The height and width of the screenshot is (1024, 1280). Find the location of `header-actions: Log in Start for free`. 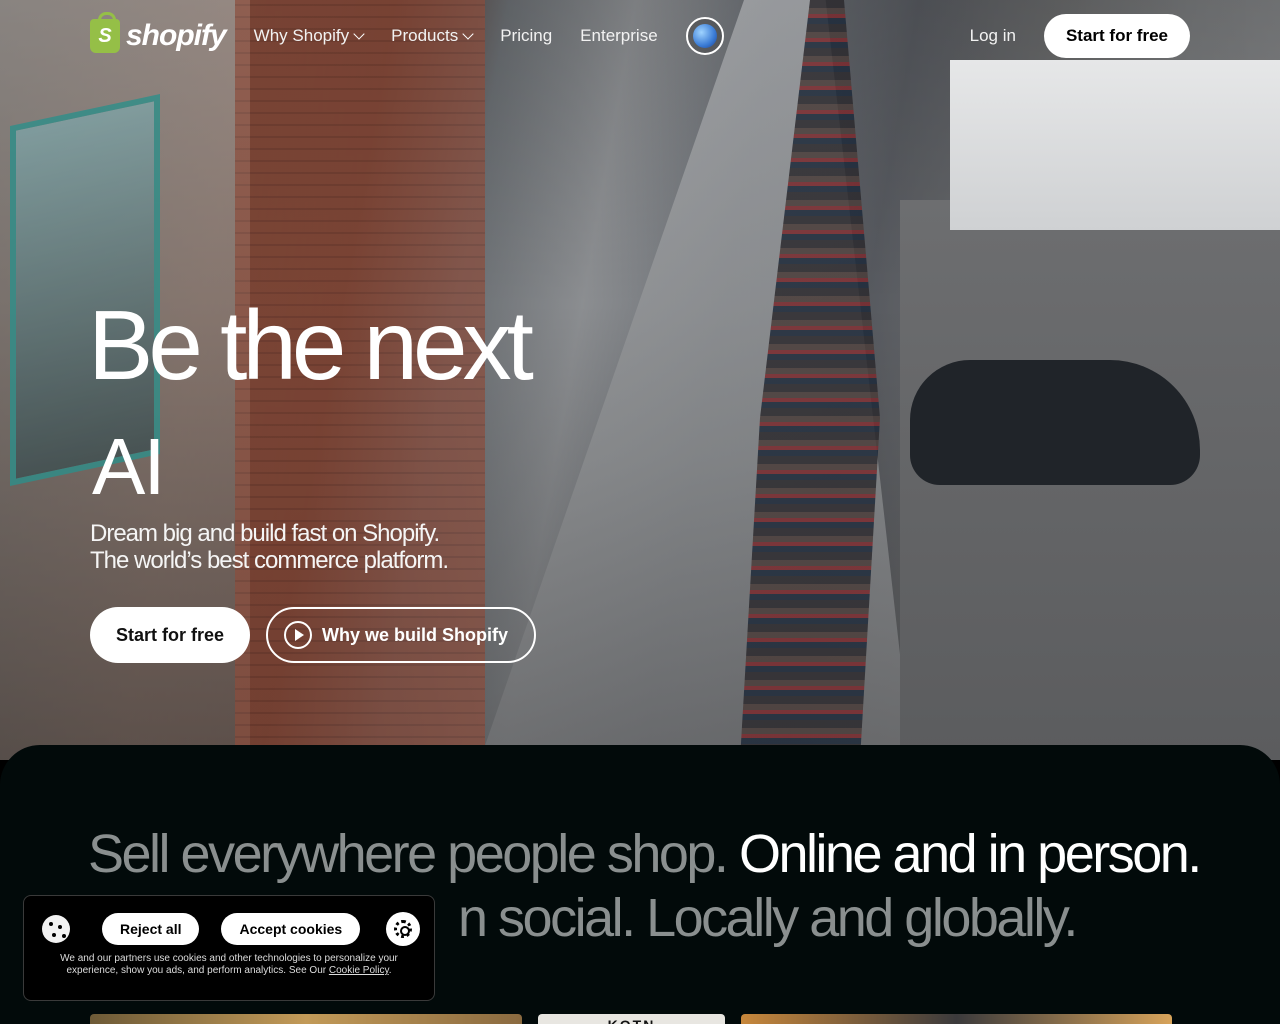

header-actions: Log in Start for free is located at coordinates (1080, 36).